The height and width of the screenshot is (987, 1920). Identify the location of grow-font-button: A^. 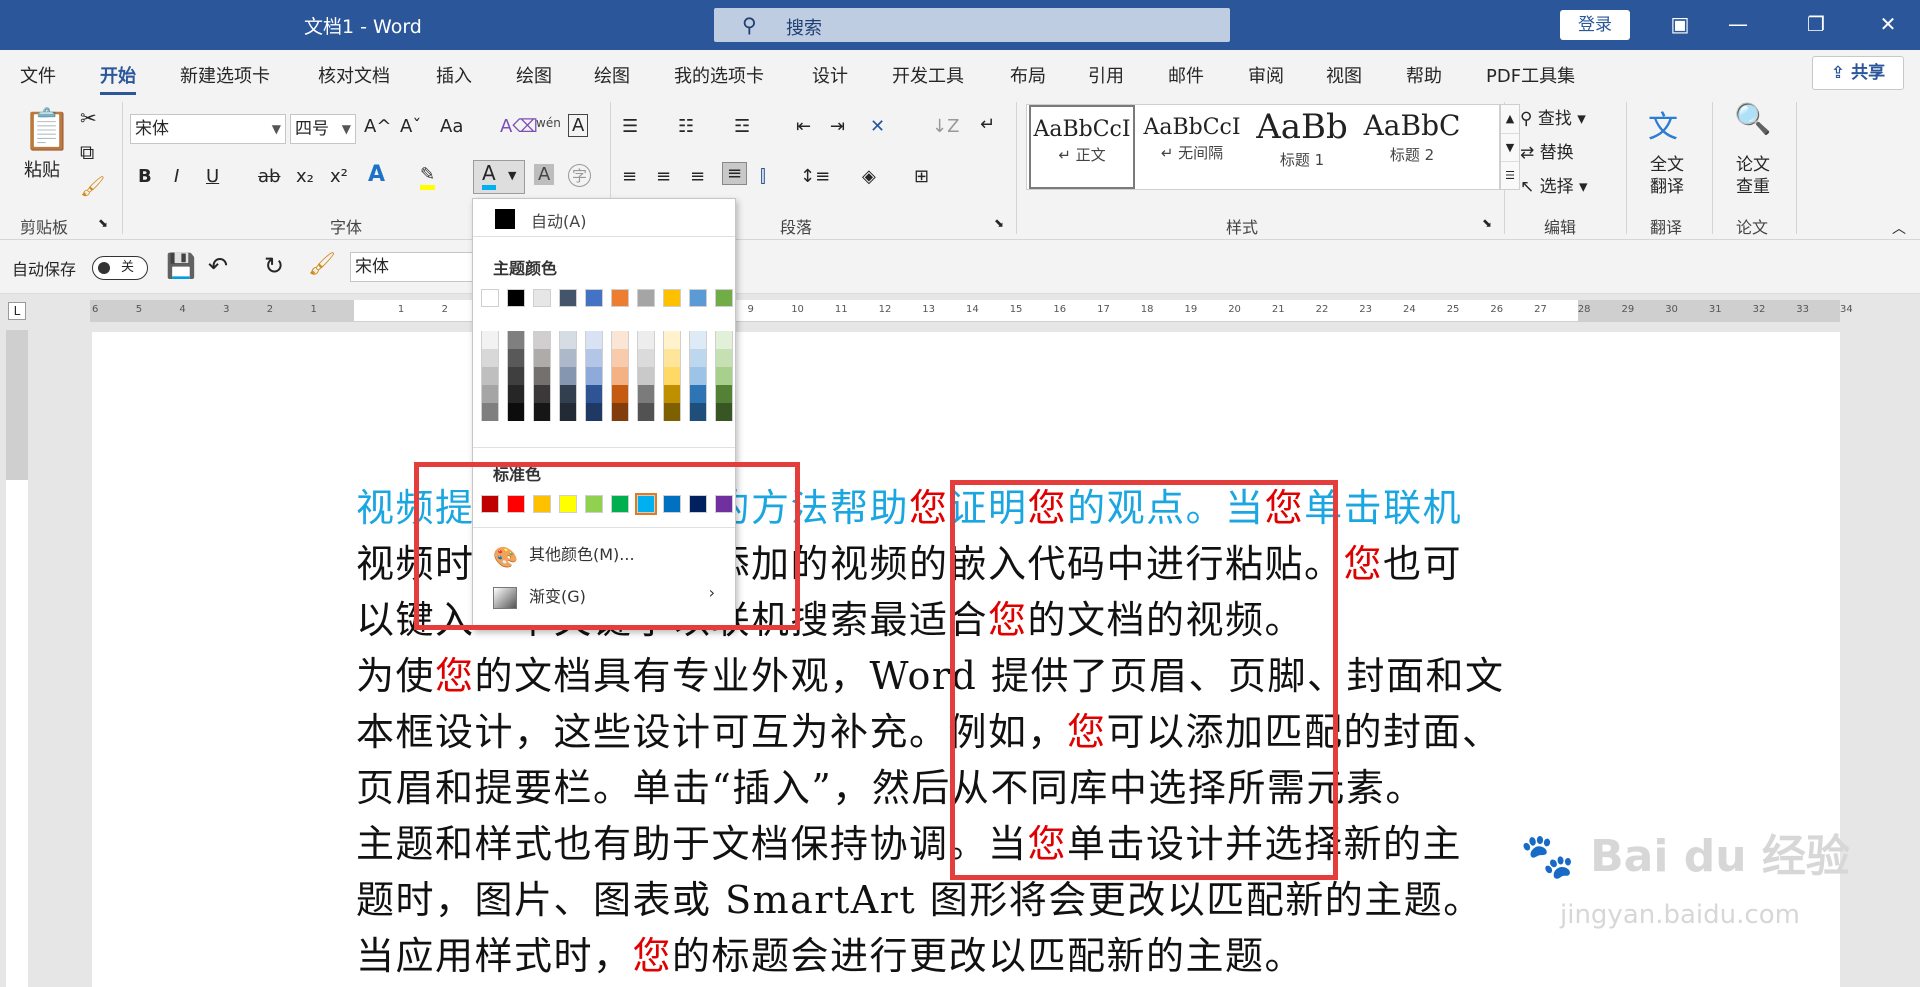
(377, 126).